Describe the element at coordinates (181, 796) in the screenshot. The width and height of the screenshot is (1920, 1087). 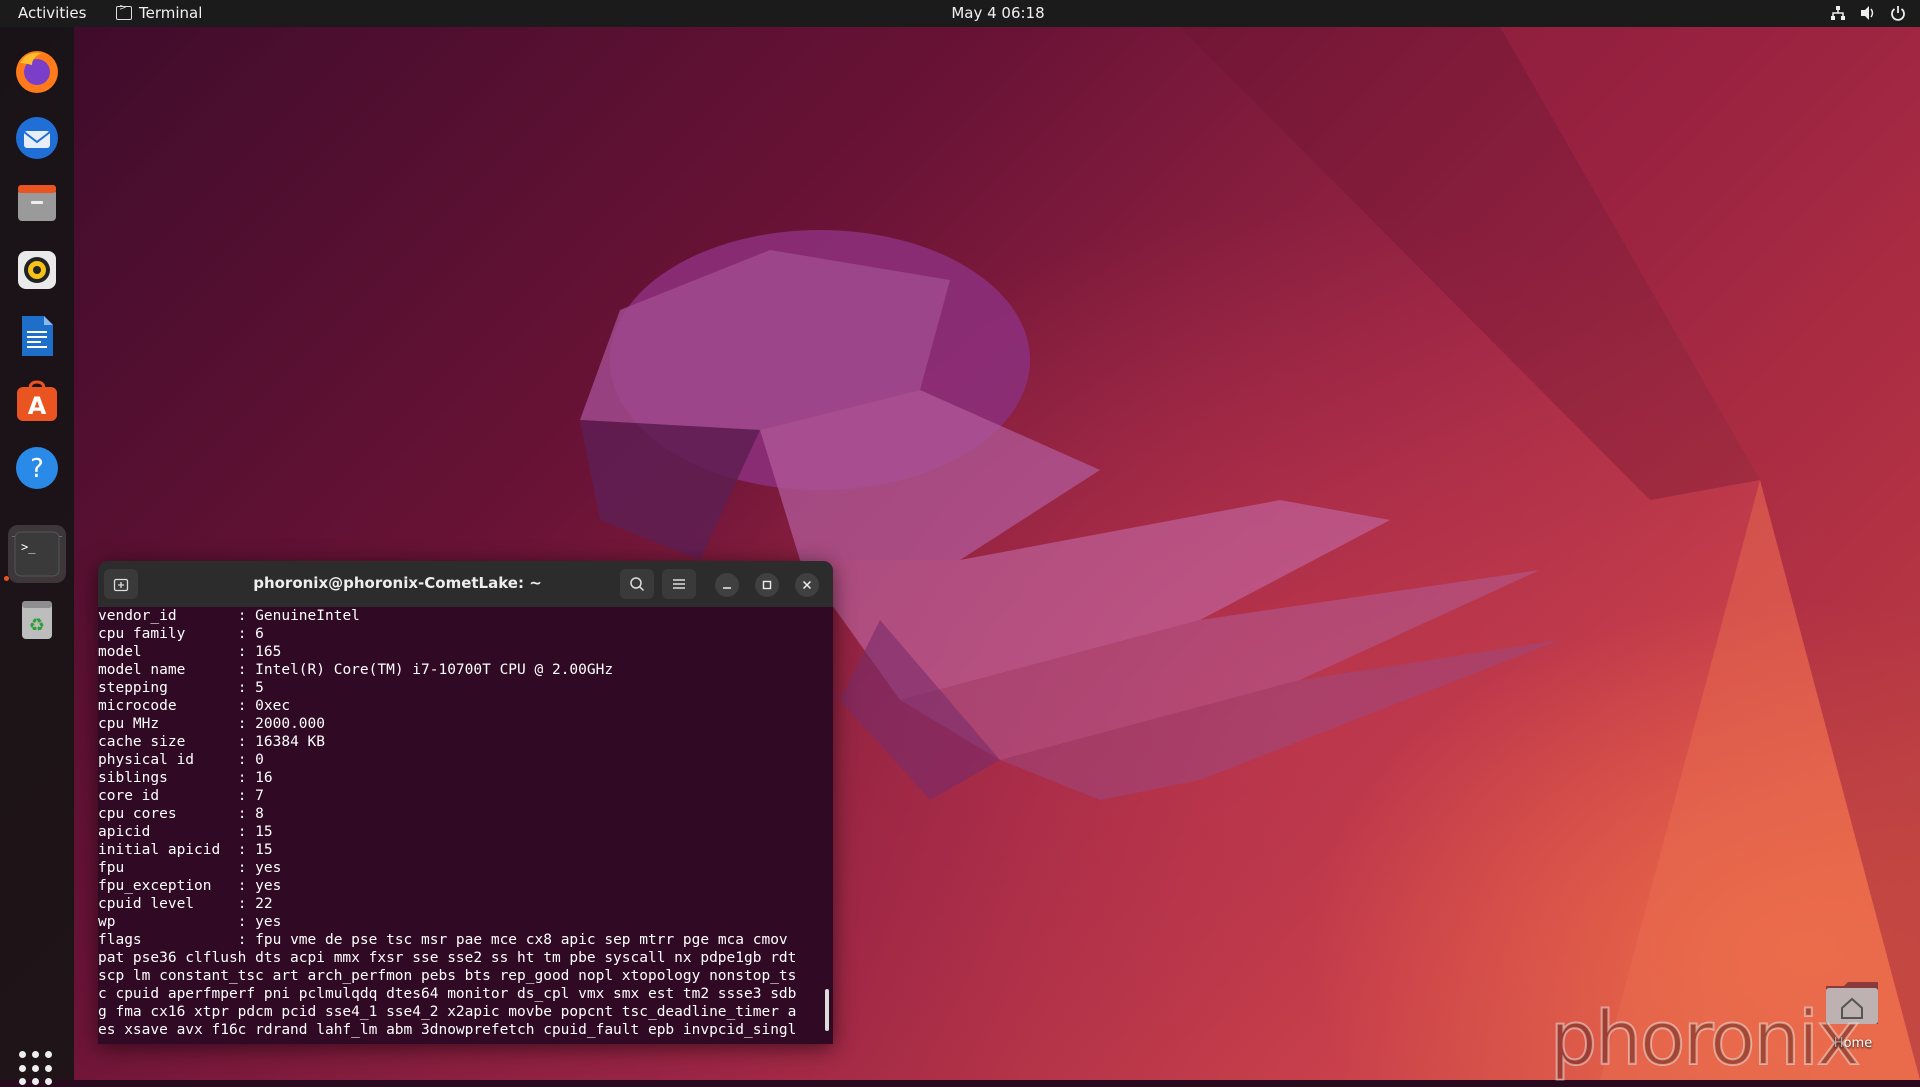
I see `terminal-line: core id : 7` at that location.